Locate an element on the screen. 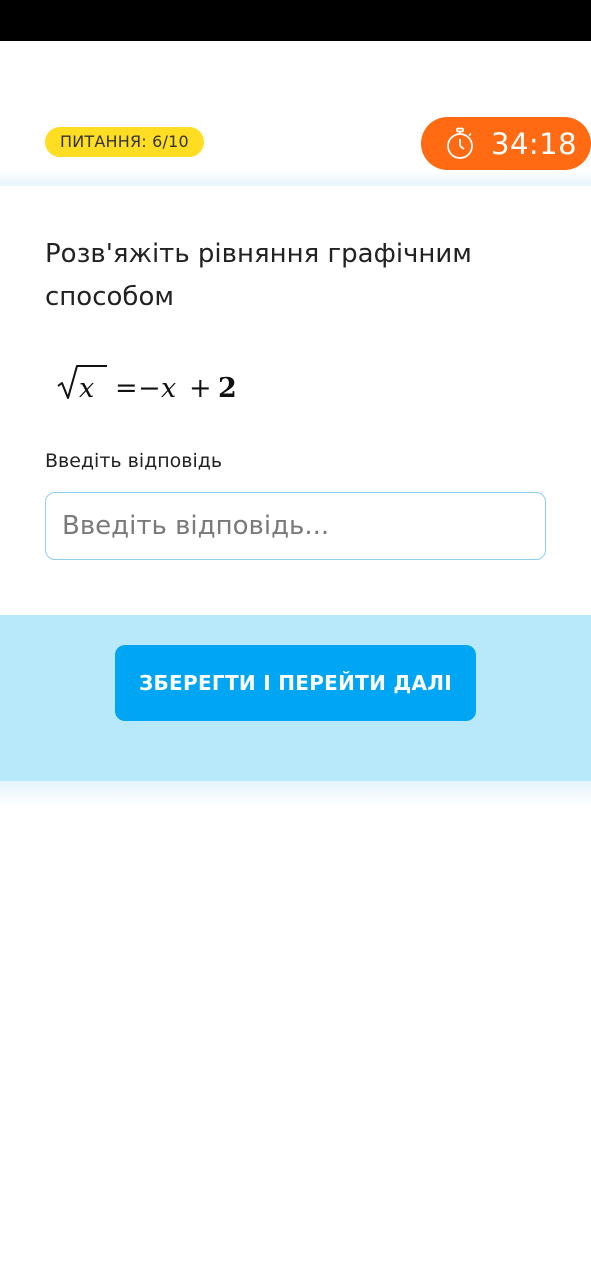  status-bar is located at coordinates (295, 20).